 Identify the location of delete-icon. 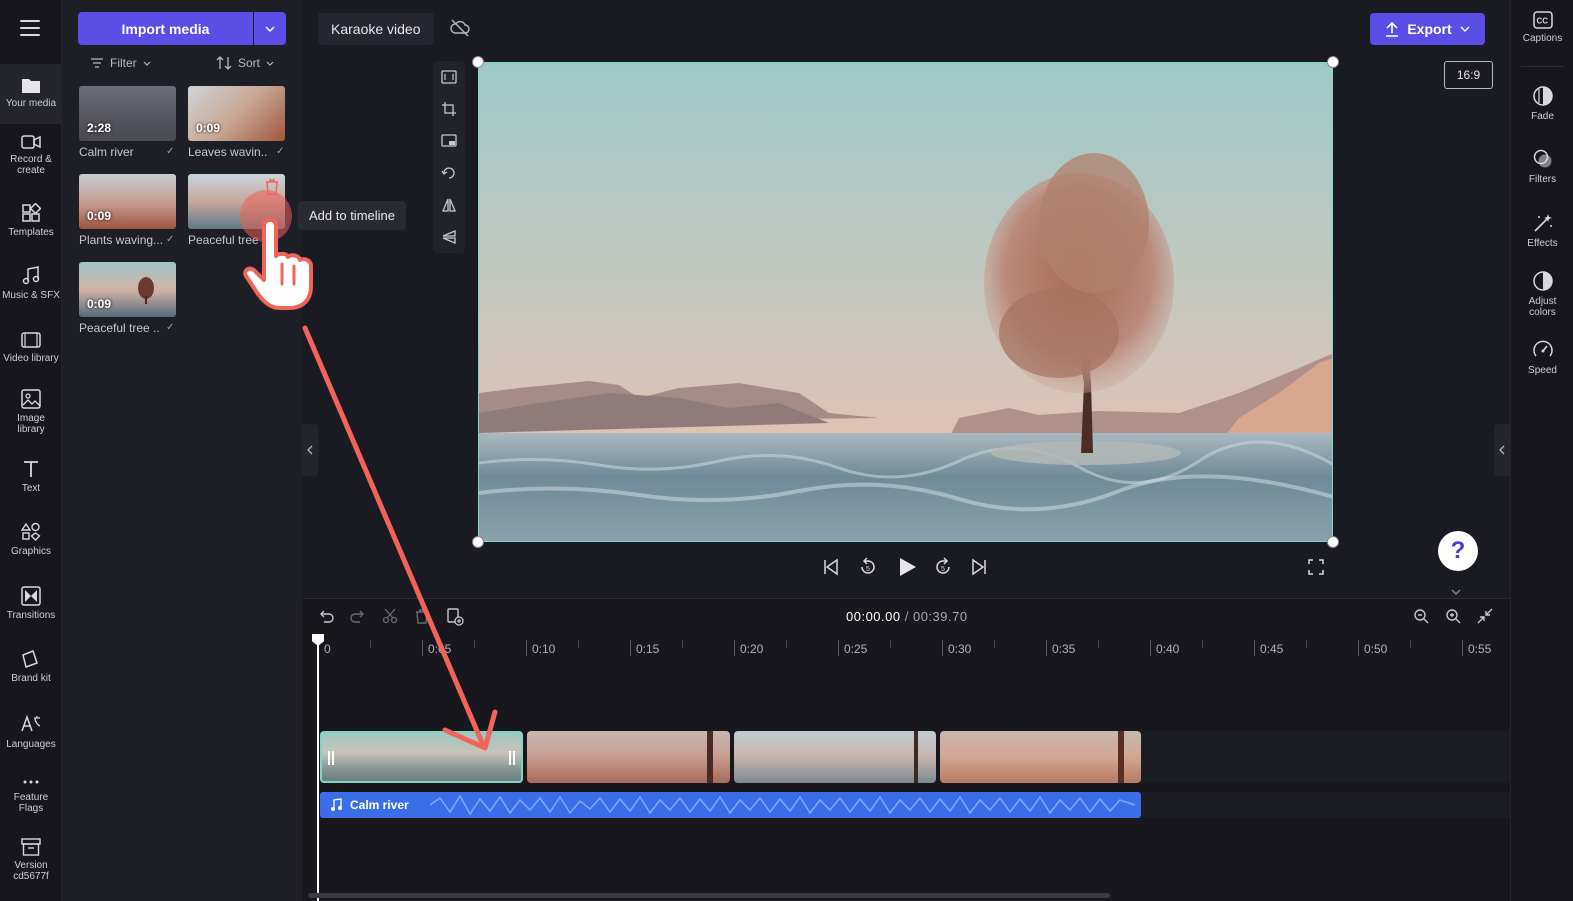
(422, 618).